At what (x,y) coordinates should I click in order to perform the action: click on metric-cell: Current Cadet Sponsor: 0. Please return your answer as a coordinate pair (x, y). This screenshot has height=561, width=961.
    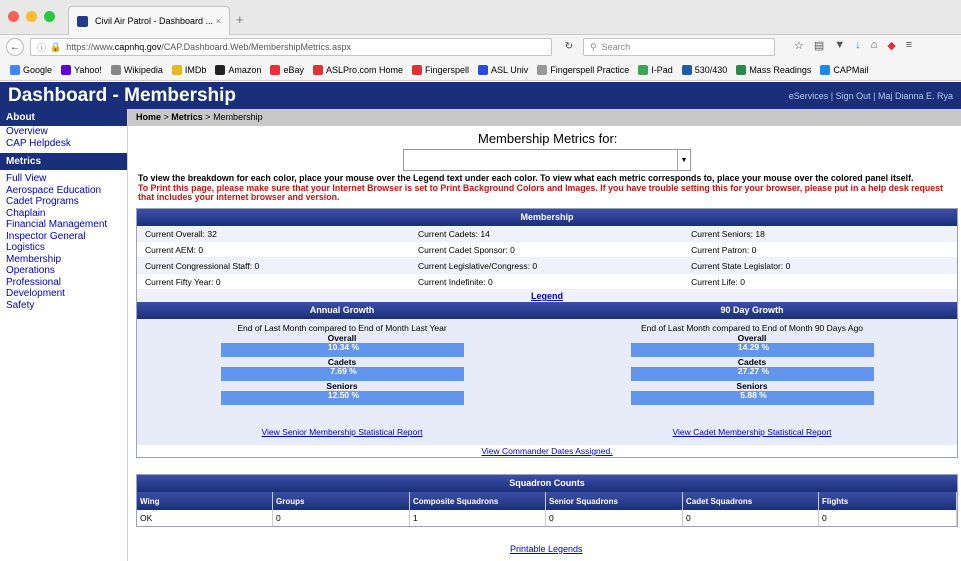
    Looking at the image, I should click on (546, 250).